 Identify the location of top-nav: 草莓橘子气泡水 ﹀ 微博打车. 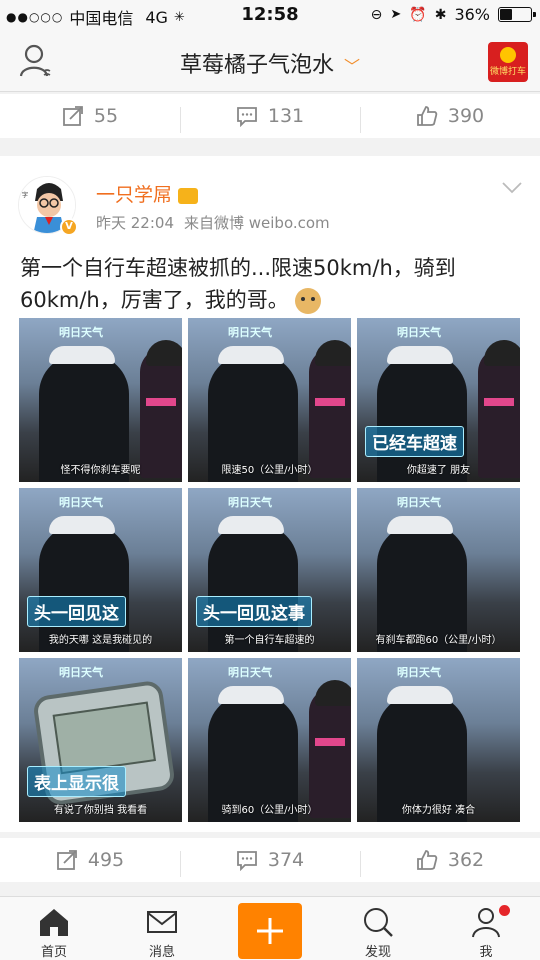
(270, 61).